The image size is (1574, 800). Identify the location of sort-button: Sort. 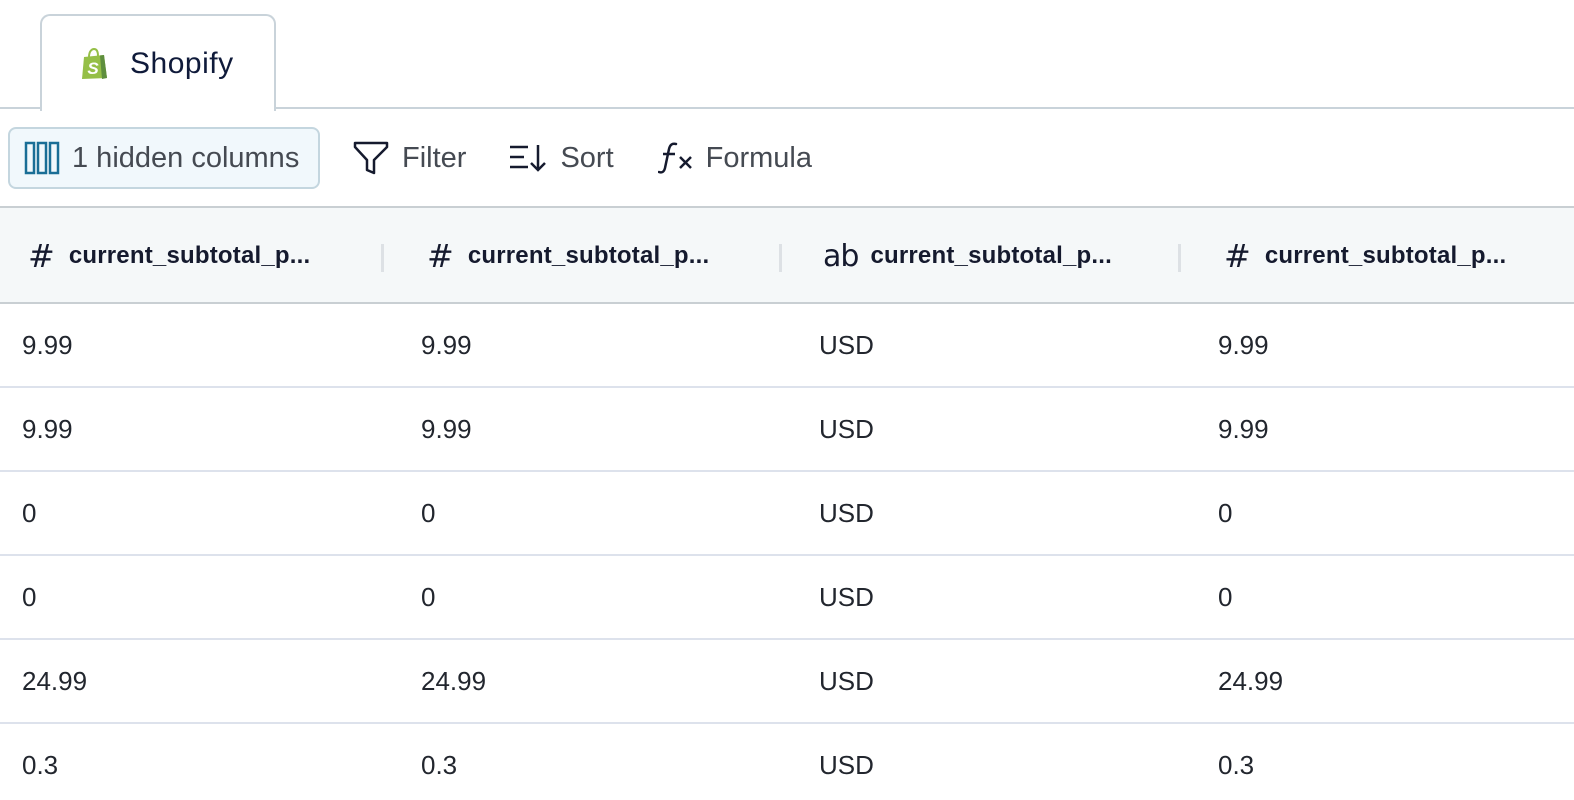
(561, 158).